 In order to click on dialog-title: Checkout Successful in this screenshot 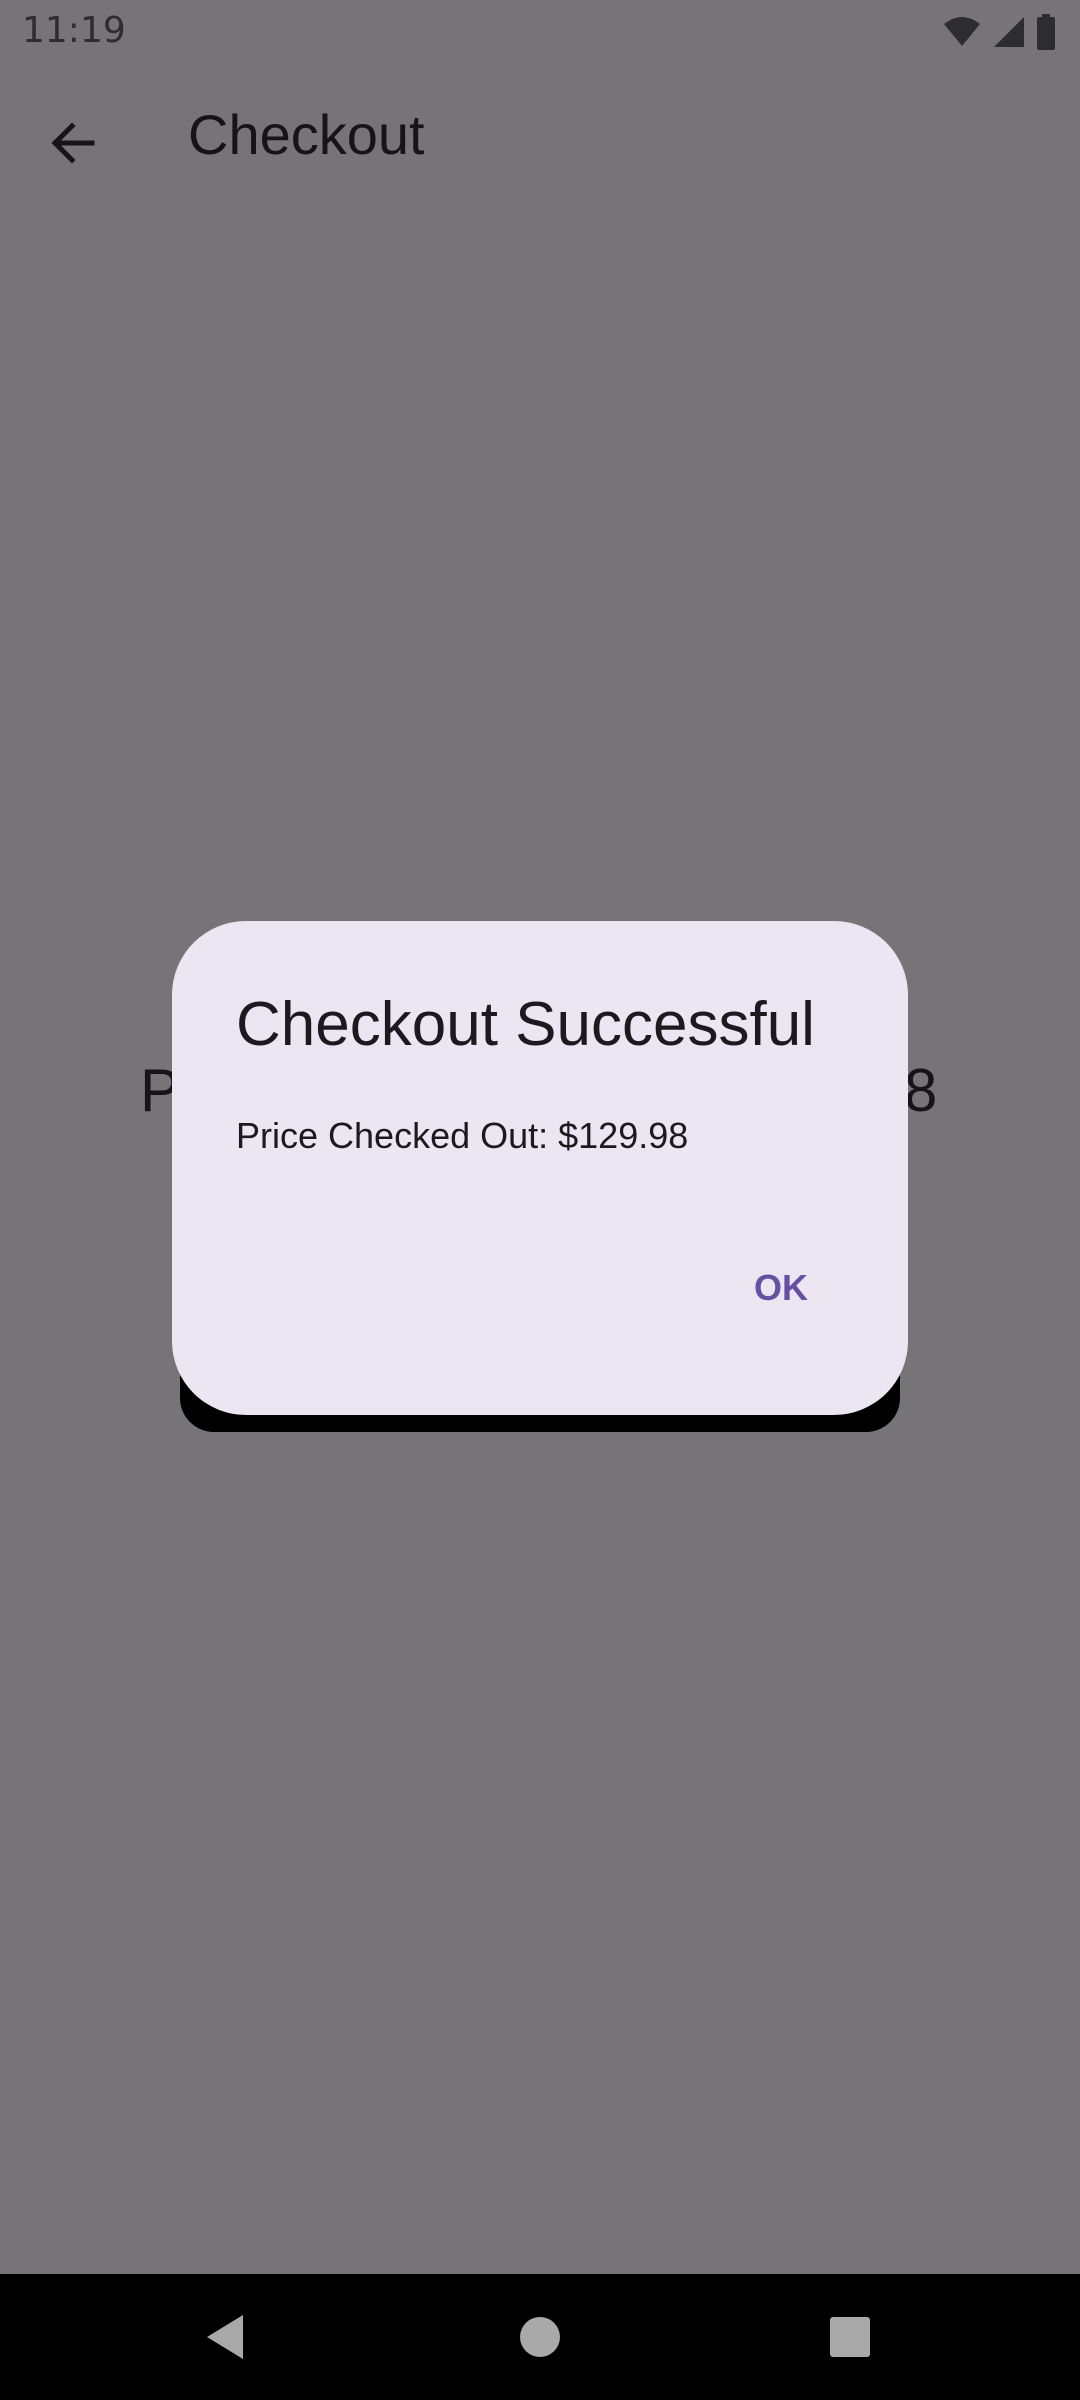, I will do `click(525, 1024)`.